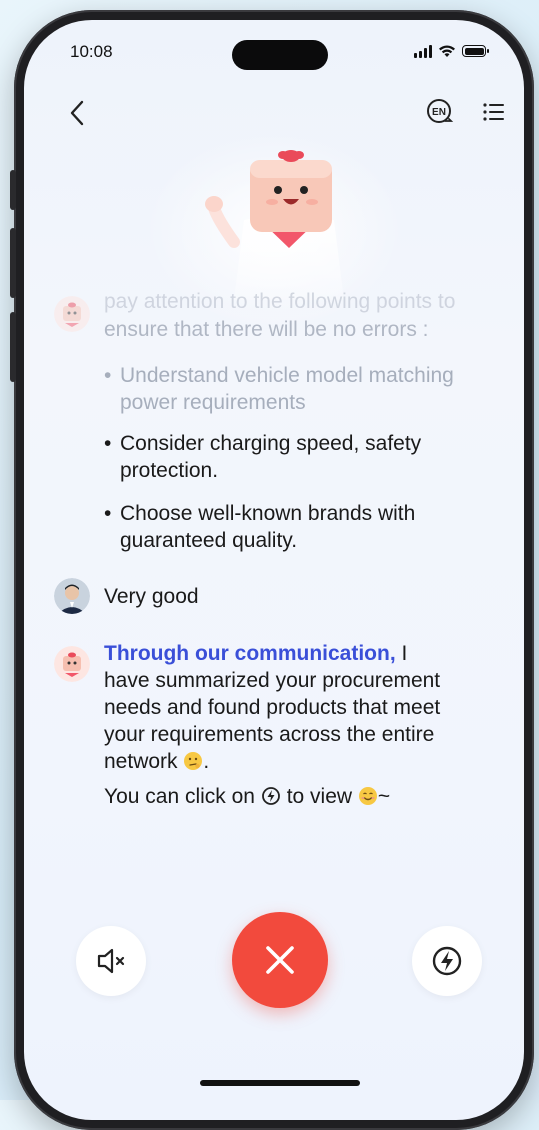 The image size is (539, 1130). I want to click on mute-button, so click(111, 961).